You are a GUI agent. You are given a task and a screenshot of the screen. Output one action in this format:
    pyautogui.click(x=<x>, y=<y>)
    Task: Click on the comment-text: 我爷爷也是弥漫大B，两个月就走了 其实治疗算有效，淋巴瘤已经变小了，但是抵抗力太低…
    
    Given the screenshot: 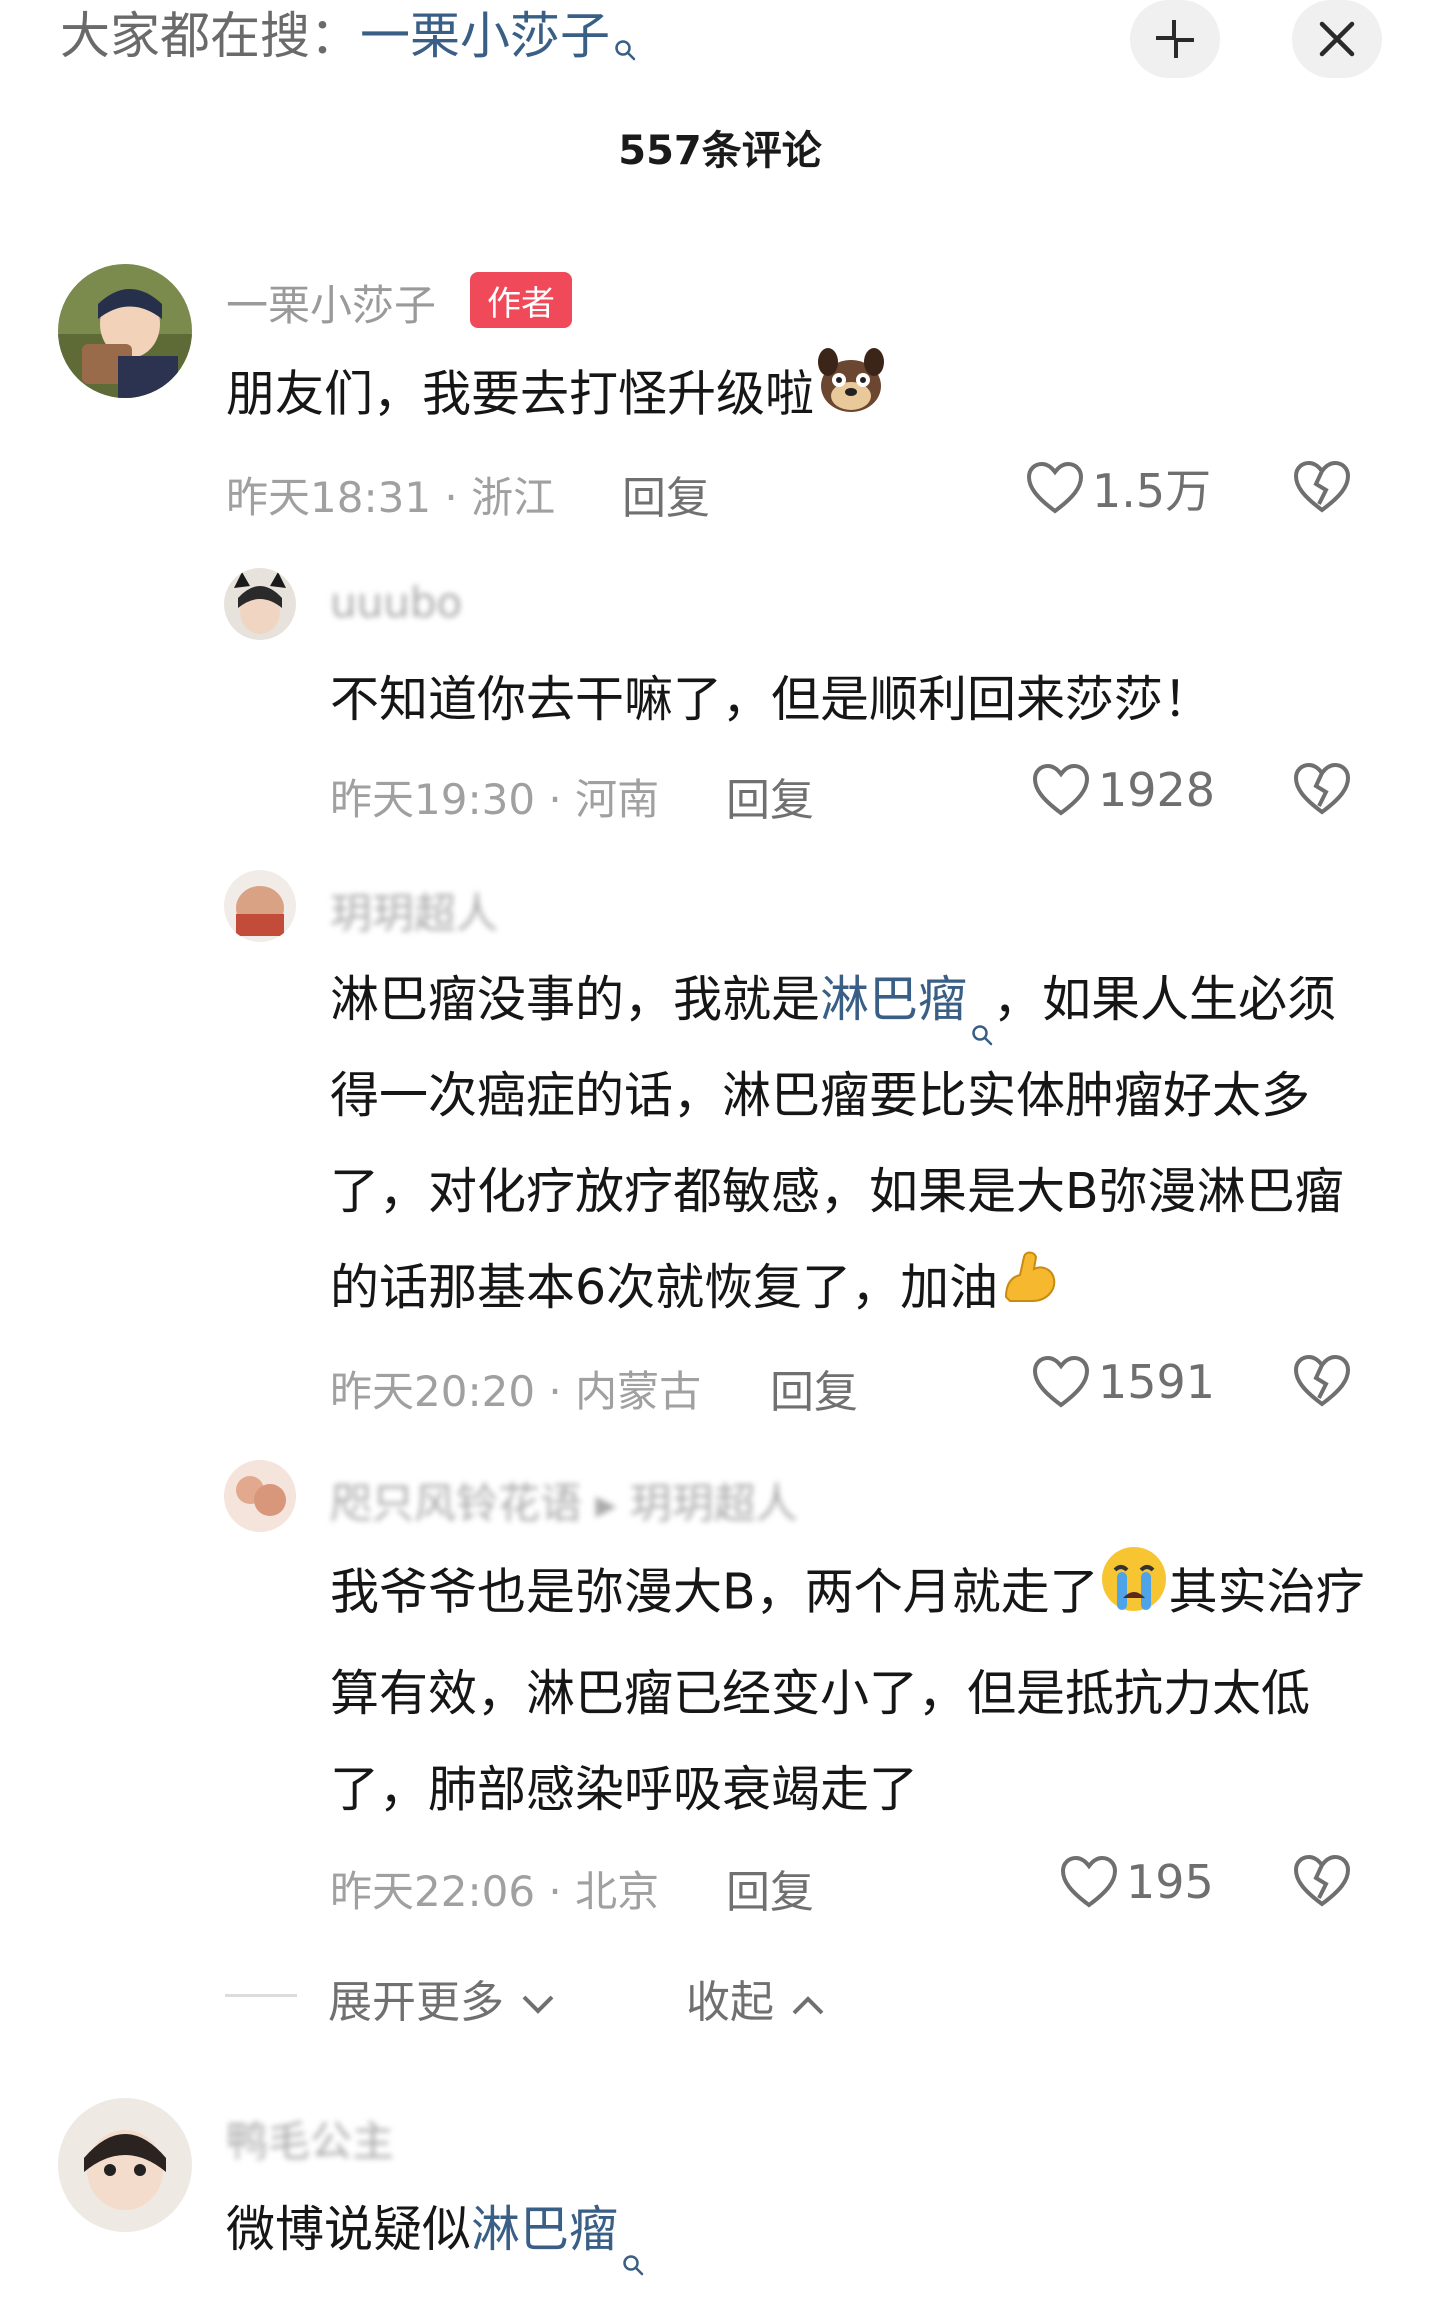 What is the action you would take?
    pyautogui.click(x=850, y=1691)
    